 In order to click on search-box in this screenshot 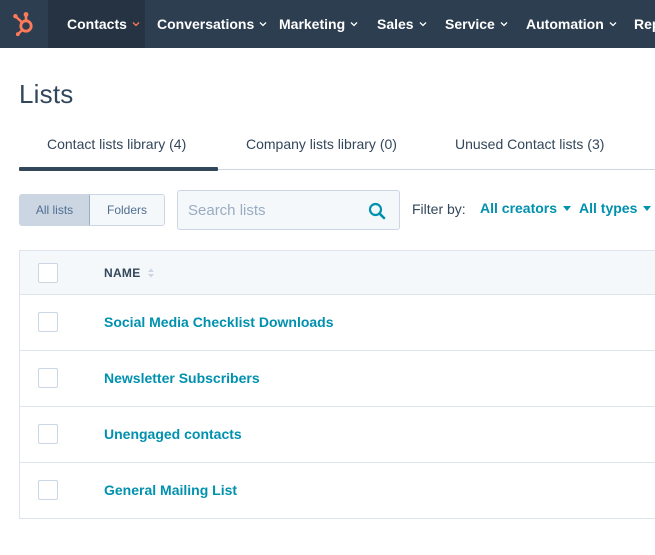, I will do `click(288, 210)`.